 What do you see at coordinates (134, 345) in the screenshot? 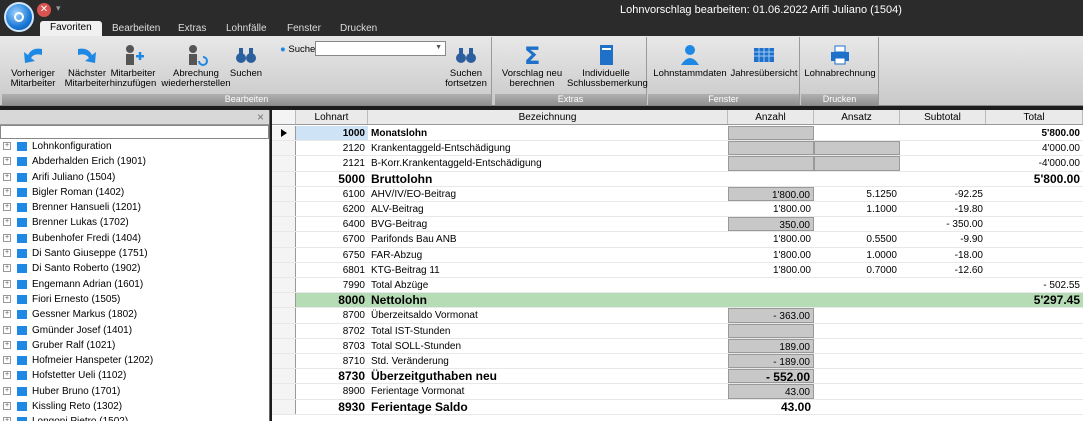
I see `employee-list-item: + Gruber Ralf (1021)` at bounding box center [134, 345].